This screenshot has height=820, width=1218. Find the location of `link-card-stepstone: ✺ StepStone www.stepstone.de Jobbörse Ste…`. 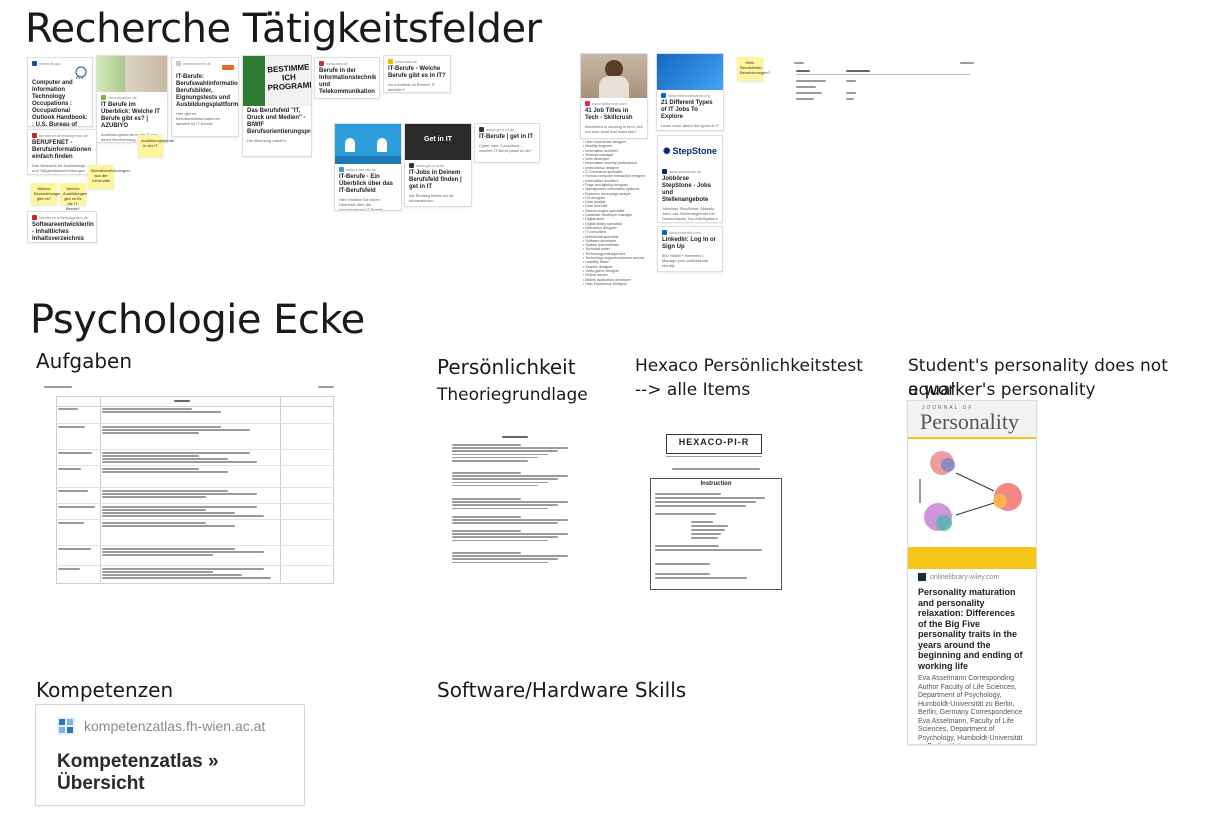

link-card-stepstone: ✺ StepStone www.stepstone.de Jobbörse Ste… is located at coordinates (690, 179).